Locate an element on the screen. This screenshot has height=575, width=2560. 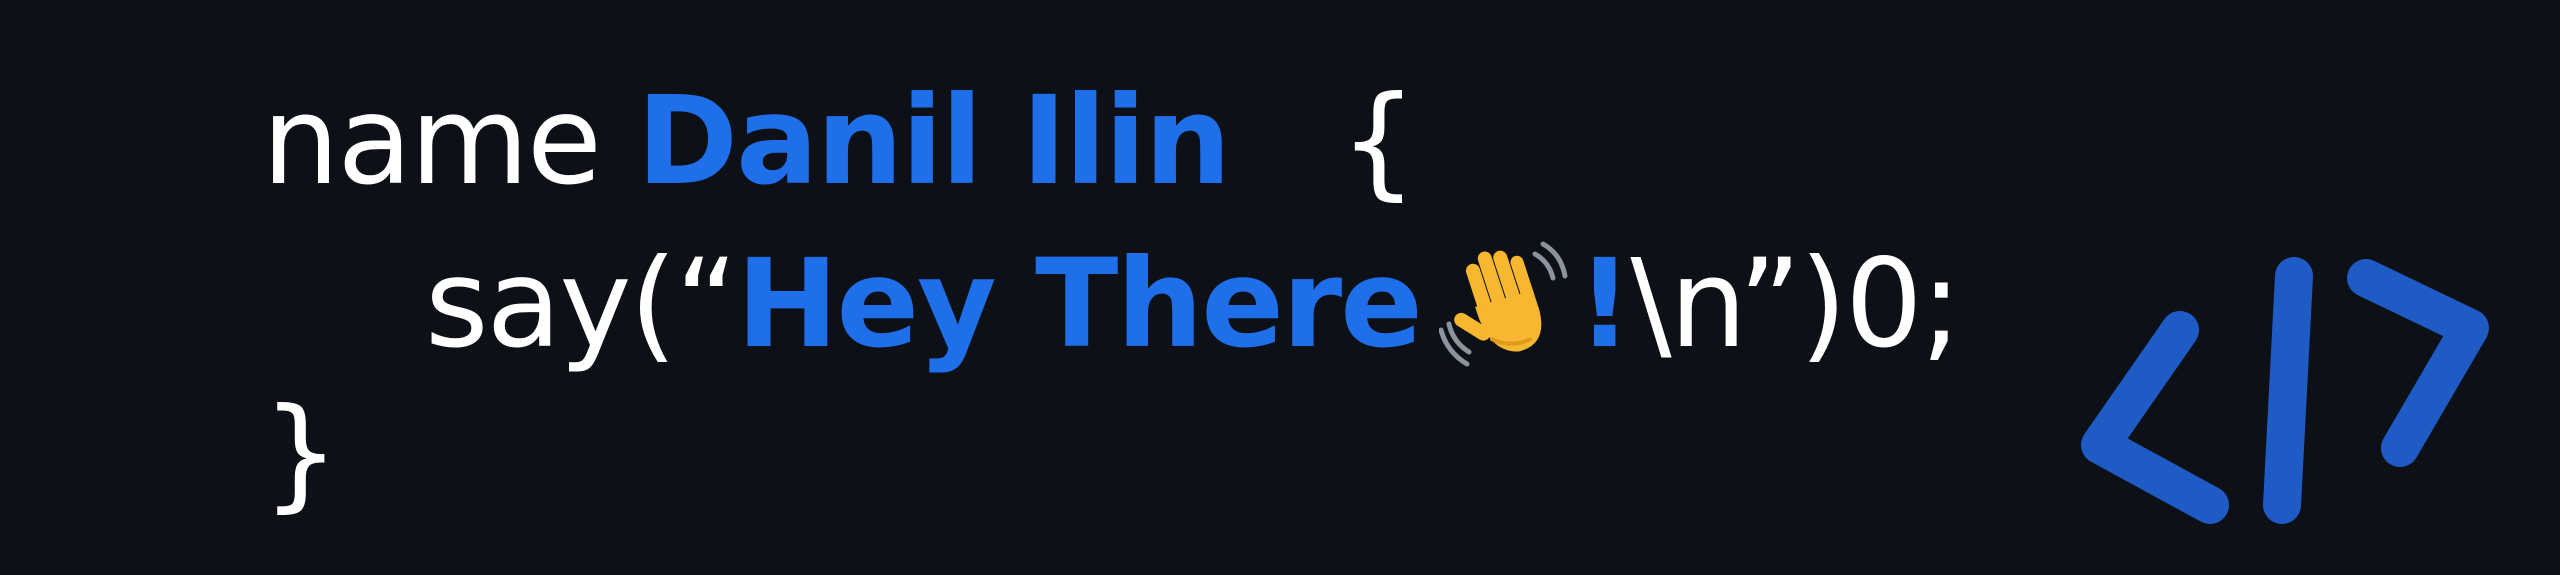
code-line-name: name Danil Ilin { is located at coordinates (839, 141).